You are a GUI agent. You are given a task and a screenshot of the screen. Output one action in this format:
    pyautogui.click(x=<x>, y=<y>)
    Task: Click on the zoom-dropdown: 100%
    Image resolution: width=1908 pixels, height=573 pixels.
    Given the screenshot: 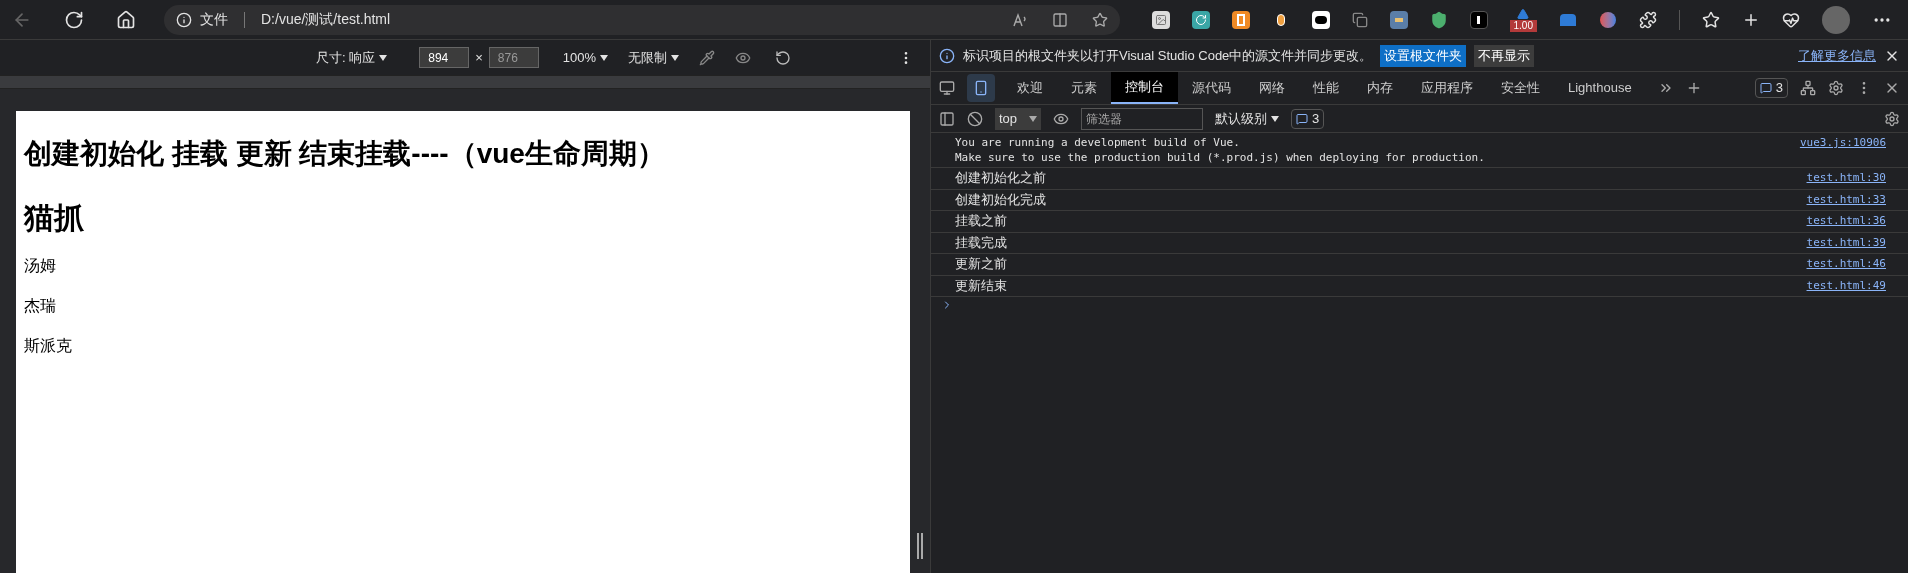 What is the action you would take?
    pyautogui.click(x=585, y=57)
    